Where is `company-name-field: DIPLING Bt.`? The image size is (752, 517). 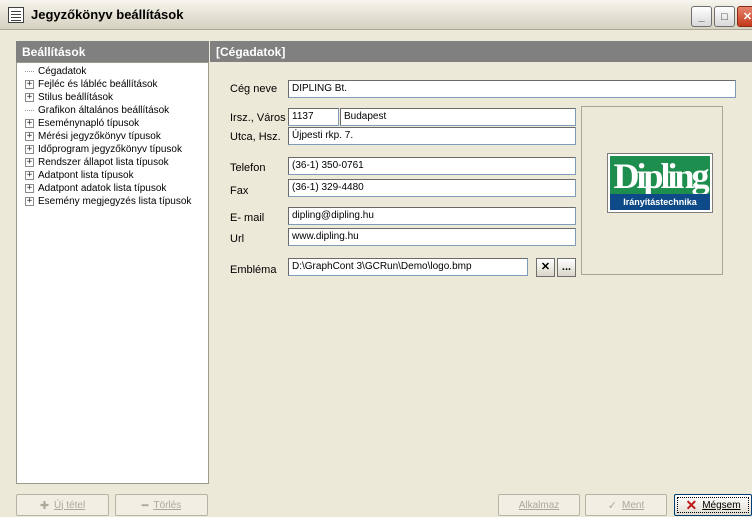 company-name-field: DIPLING Bt. is located at coordinates (512, 89).